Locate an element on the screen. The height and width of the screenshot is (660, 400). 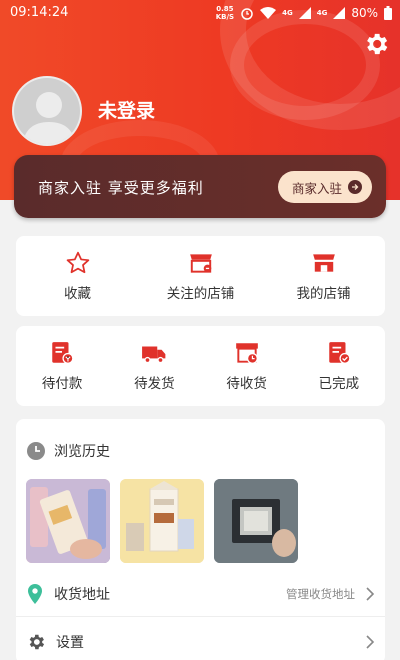
pending-payment-icon is located at coordinates (63, 353).